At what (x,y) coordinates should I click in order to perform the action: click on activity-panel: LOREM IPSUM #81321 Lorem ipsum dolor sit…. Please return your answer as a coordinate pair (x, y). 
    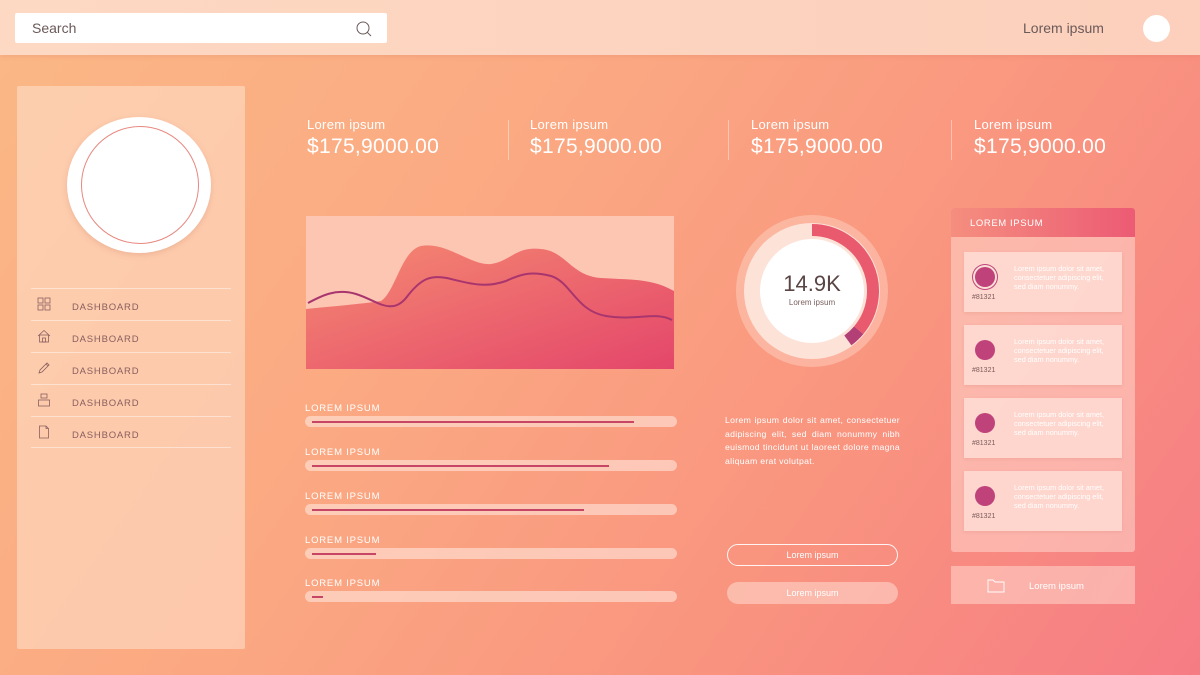
    Looking at the image, I should click on (1043, 380).